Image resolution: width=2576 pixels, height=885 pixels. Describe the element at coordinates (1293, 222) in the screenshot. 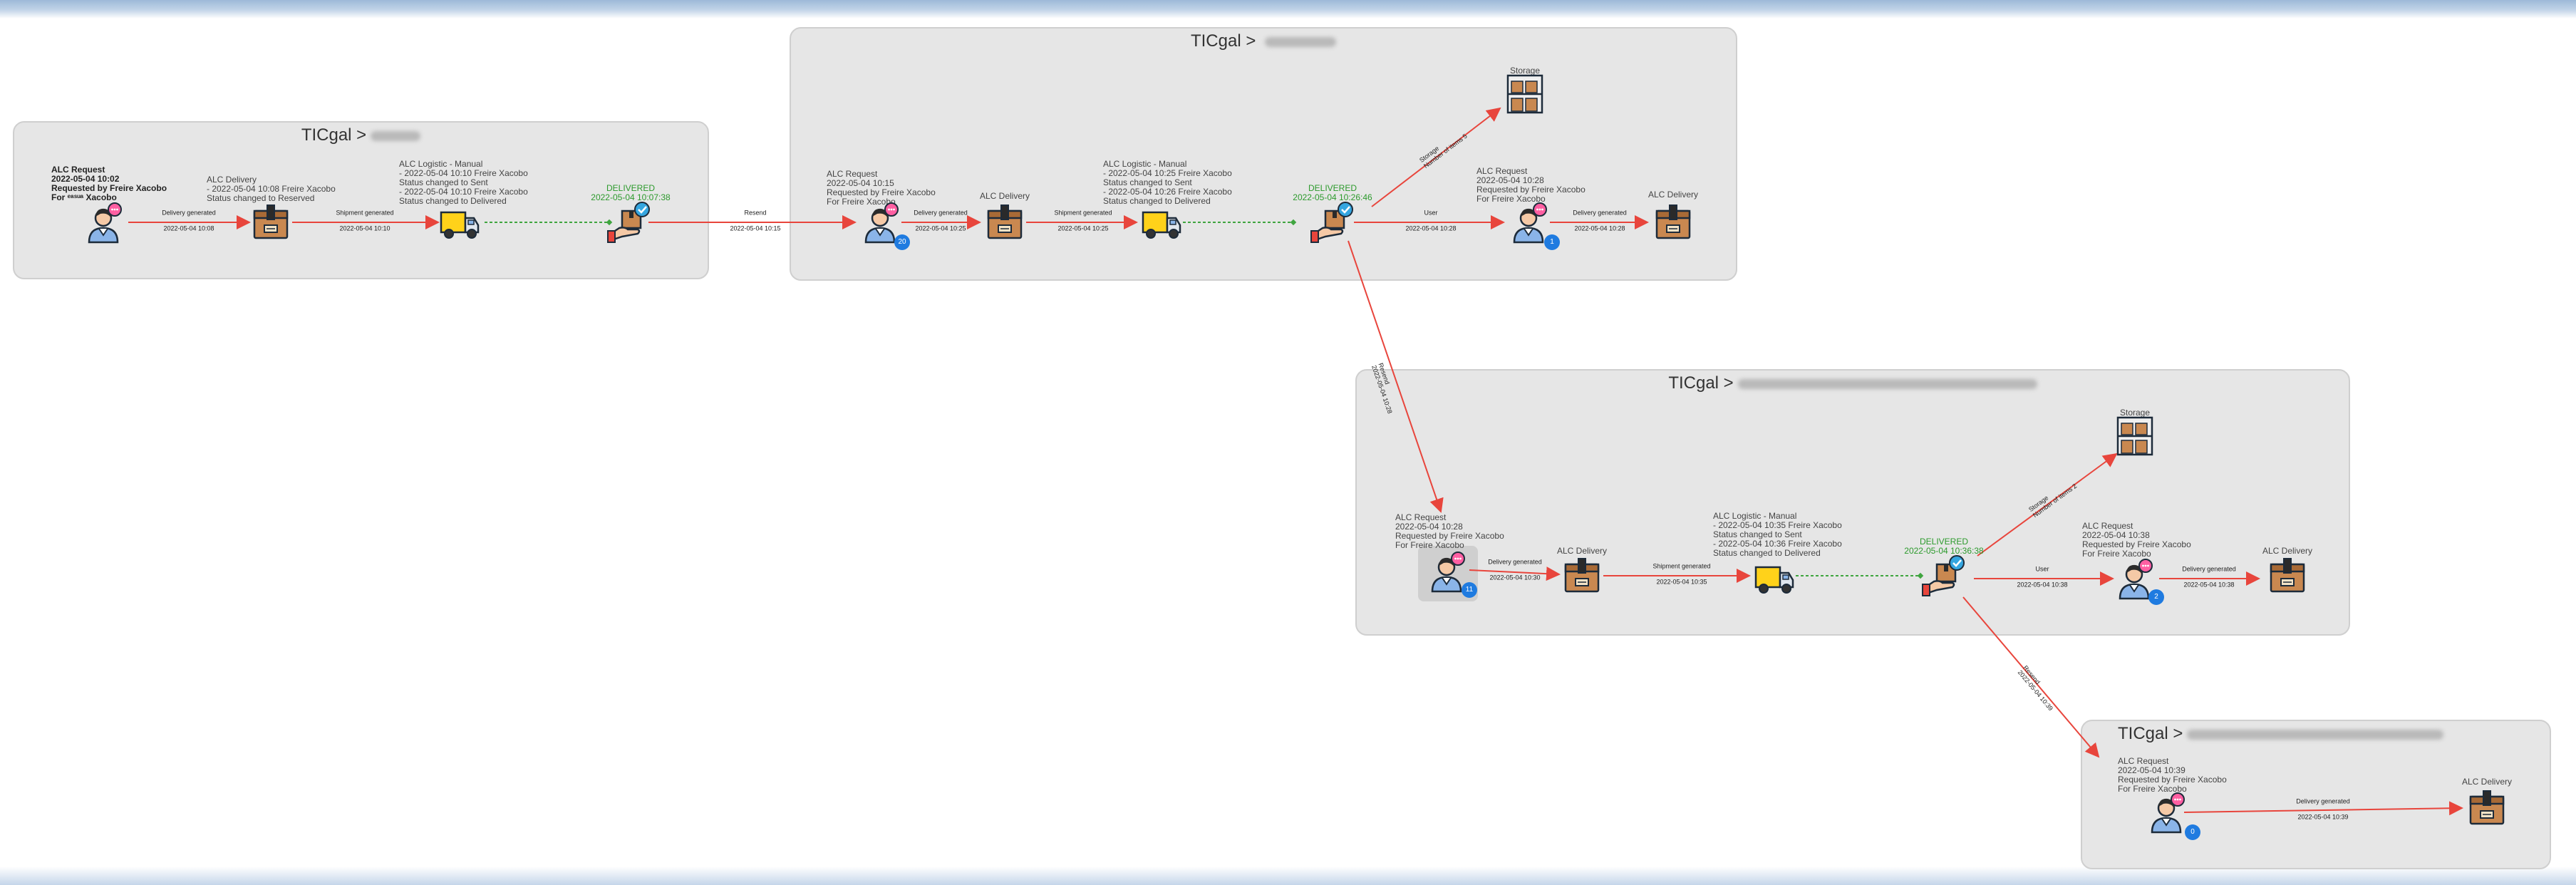

I see `dashed-end-marker` at that location.